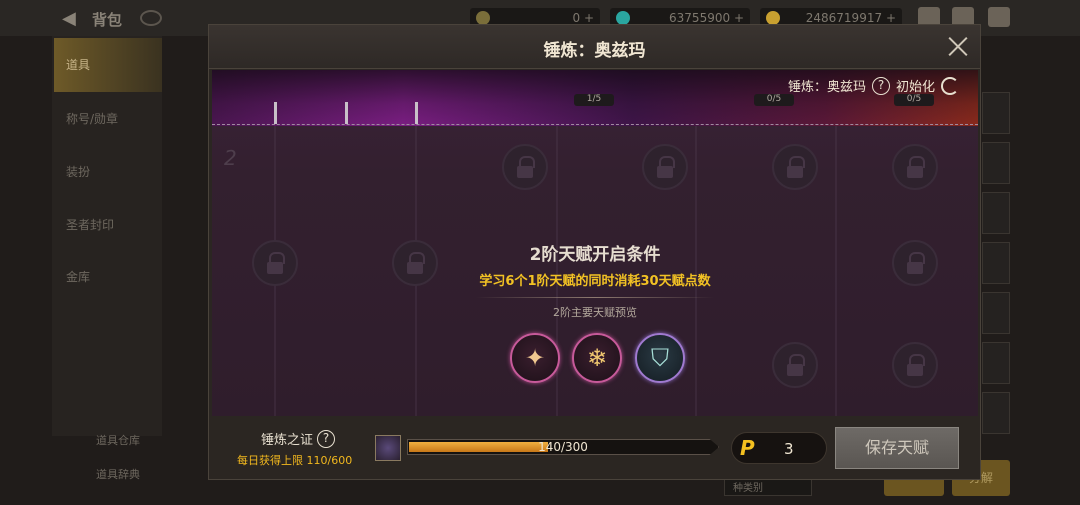 This screenshot has height=505, width=1080. I want to click on snowflake-icon: ❄, so click(597, 358).